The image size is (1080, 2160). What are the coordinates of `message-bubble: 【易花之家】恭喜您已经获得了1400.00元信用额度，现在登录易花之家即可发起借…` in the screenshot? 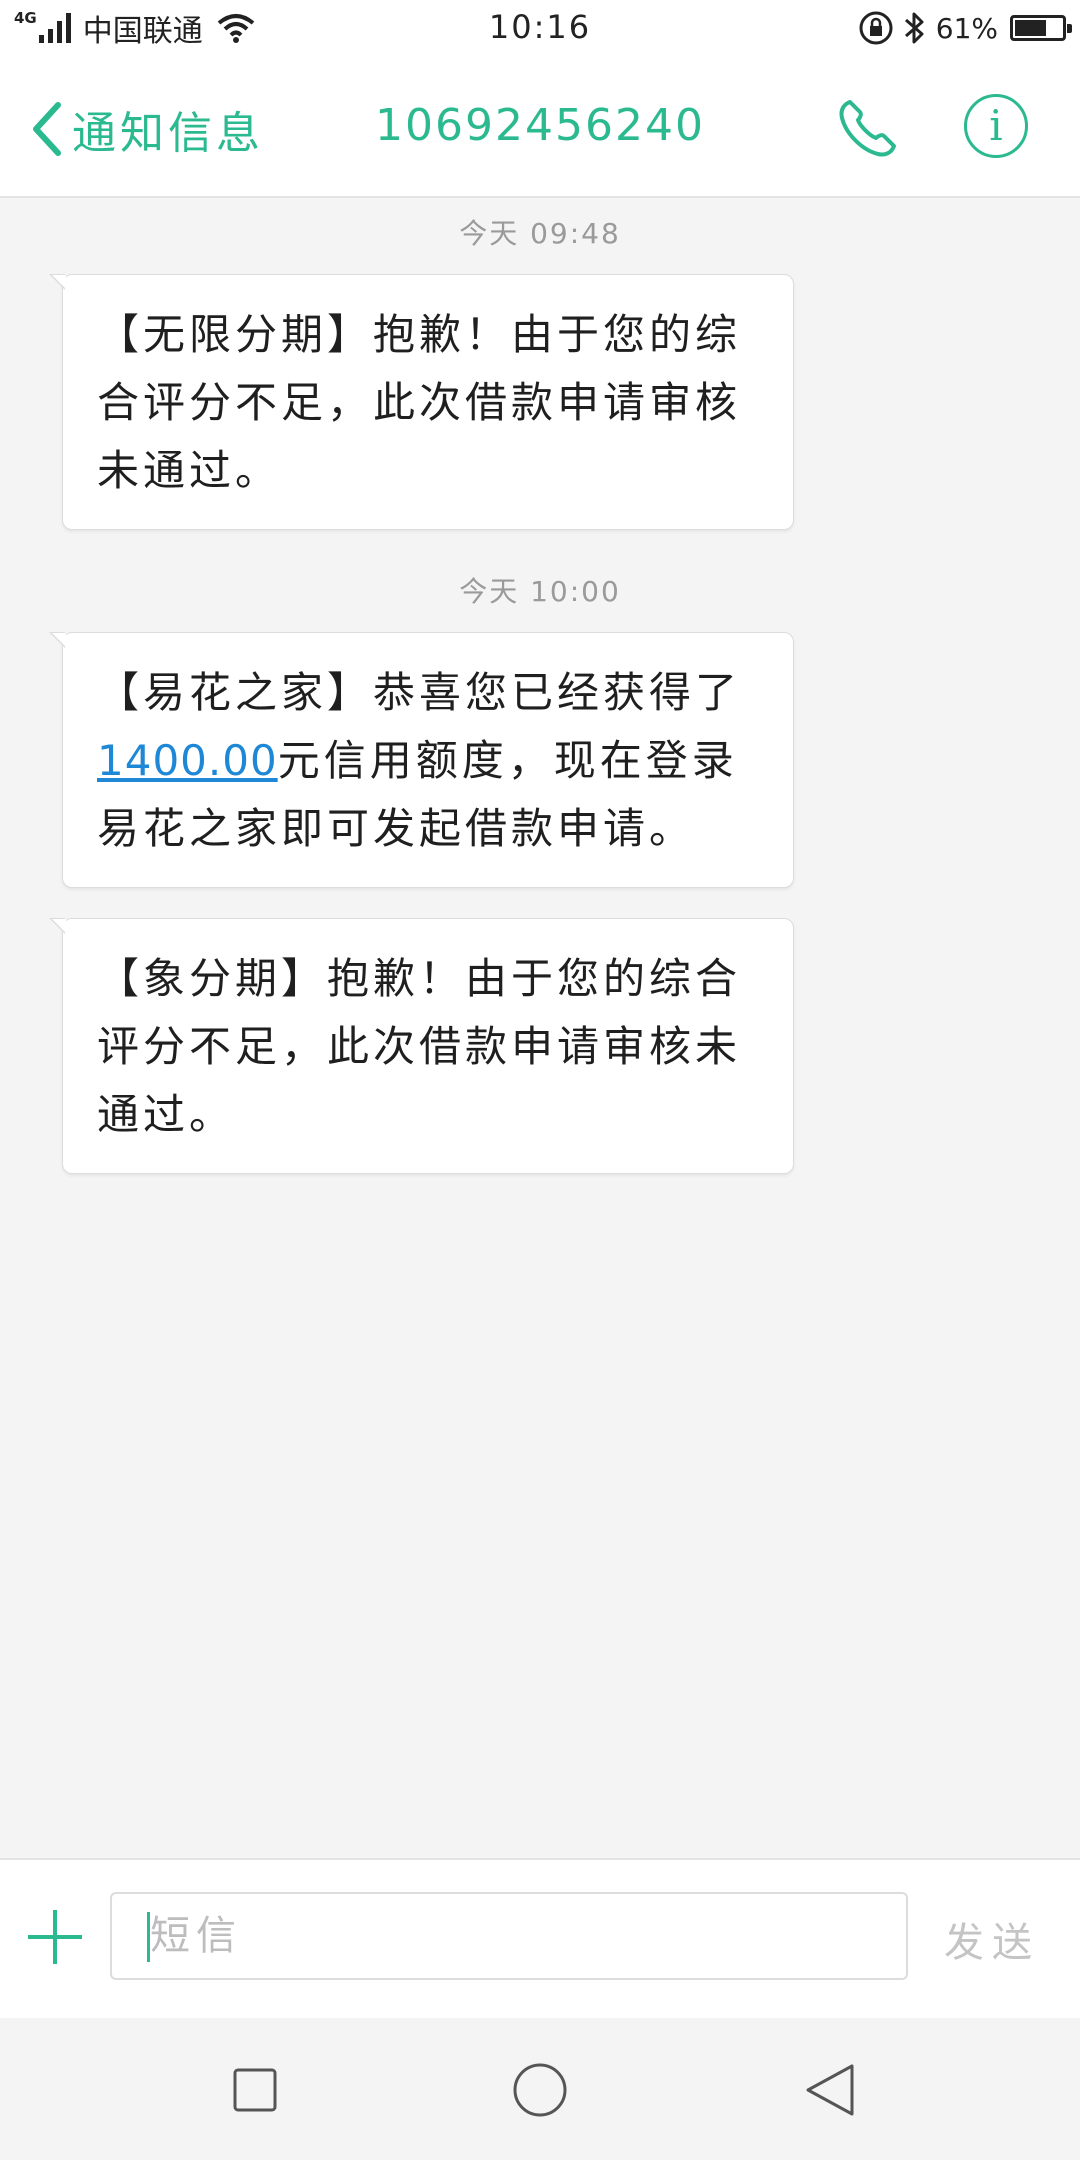 It's located at (421, 760).